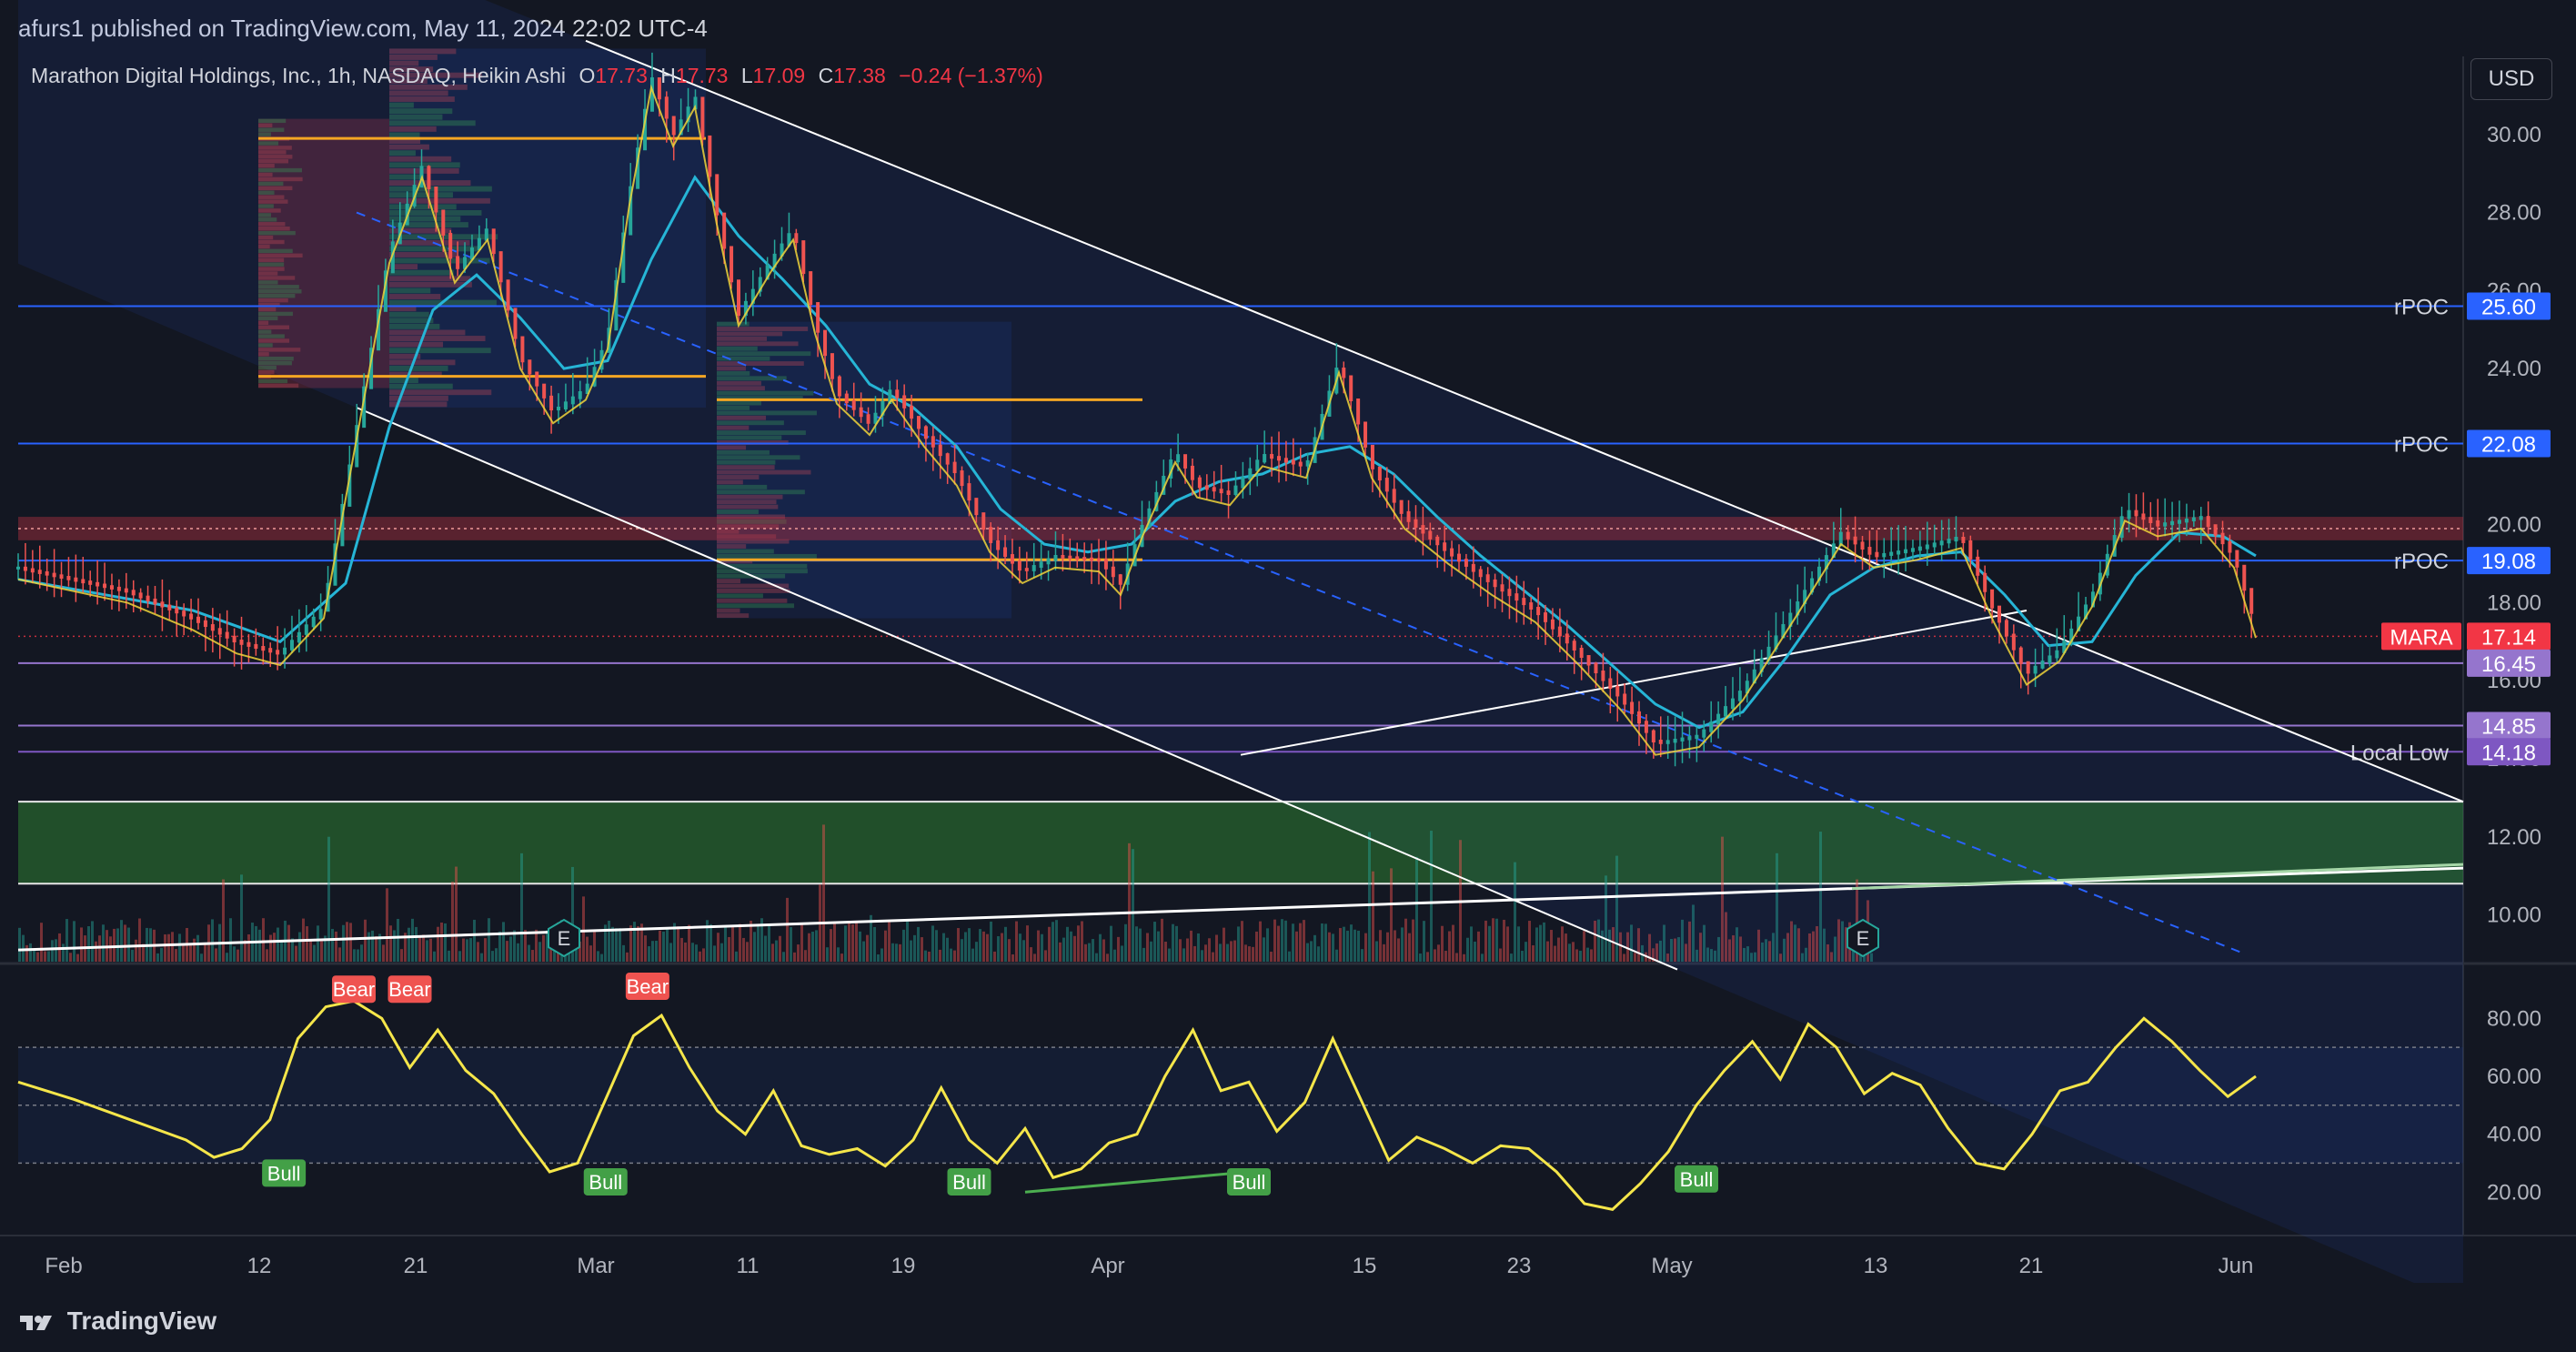  What do you see at coordinates (117, 1321) in the screenshot?
I see `tradingview-logo: TradingView` at bounding box center [117, 1321].